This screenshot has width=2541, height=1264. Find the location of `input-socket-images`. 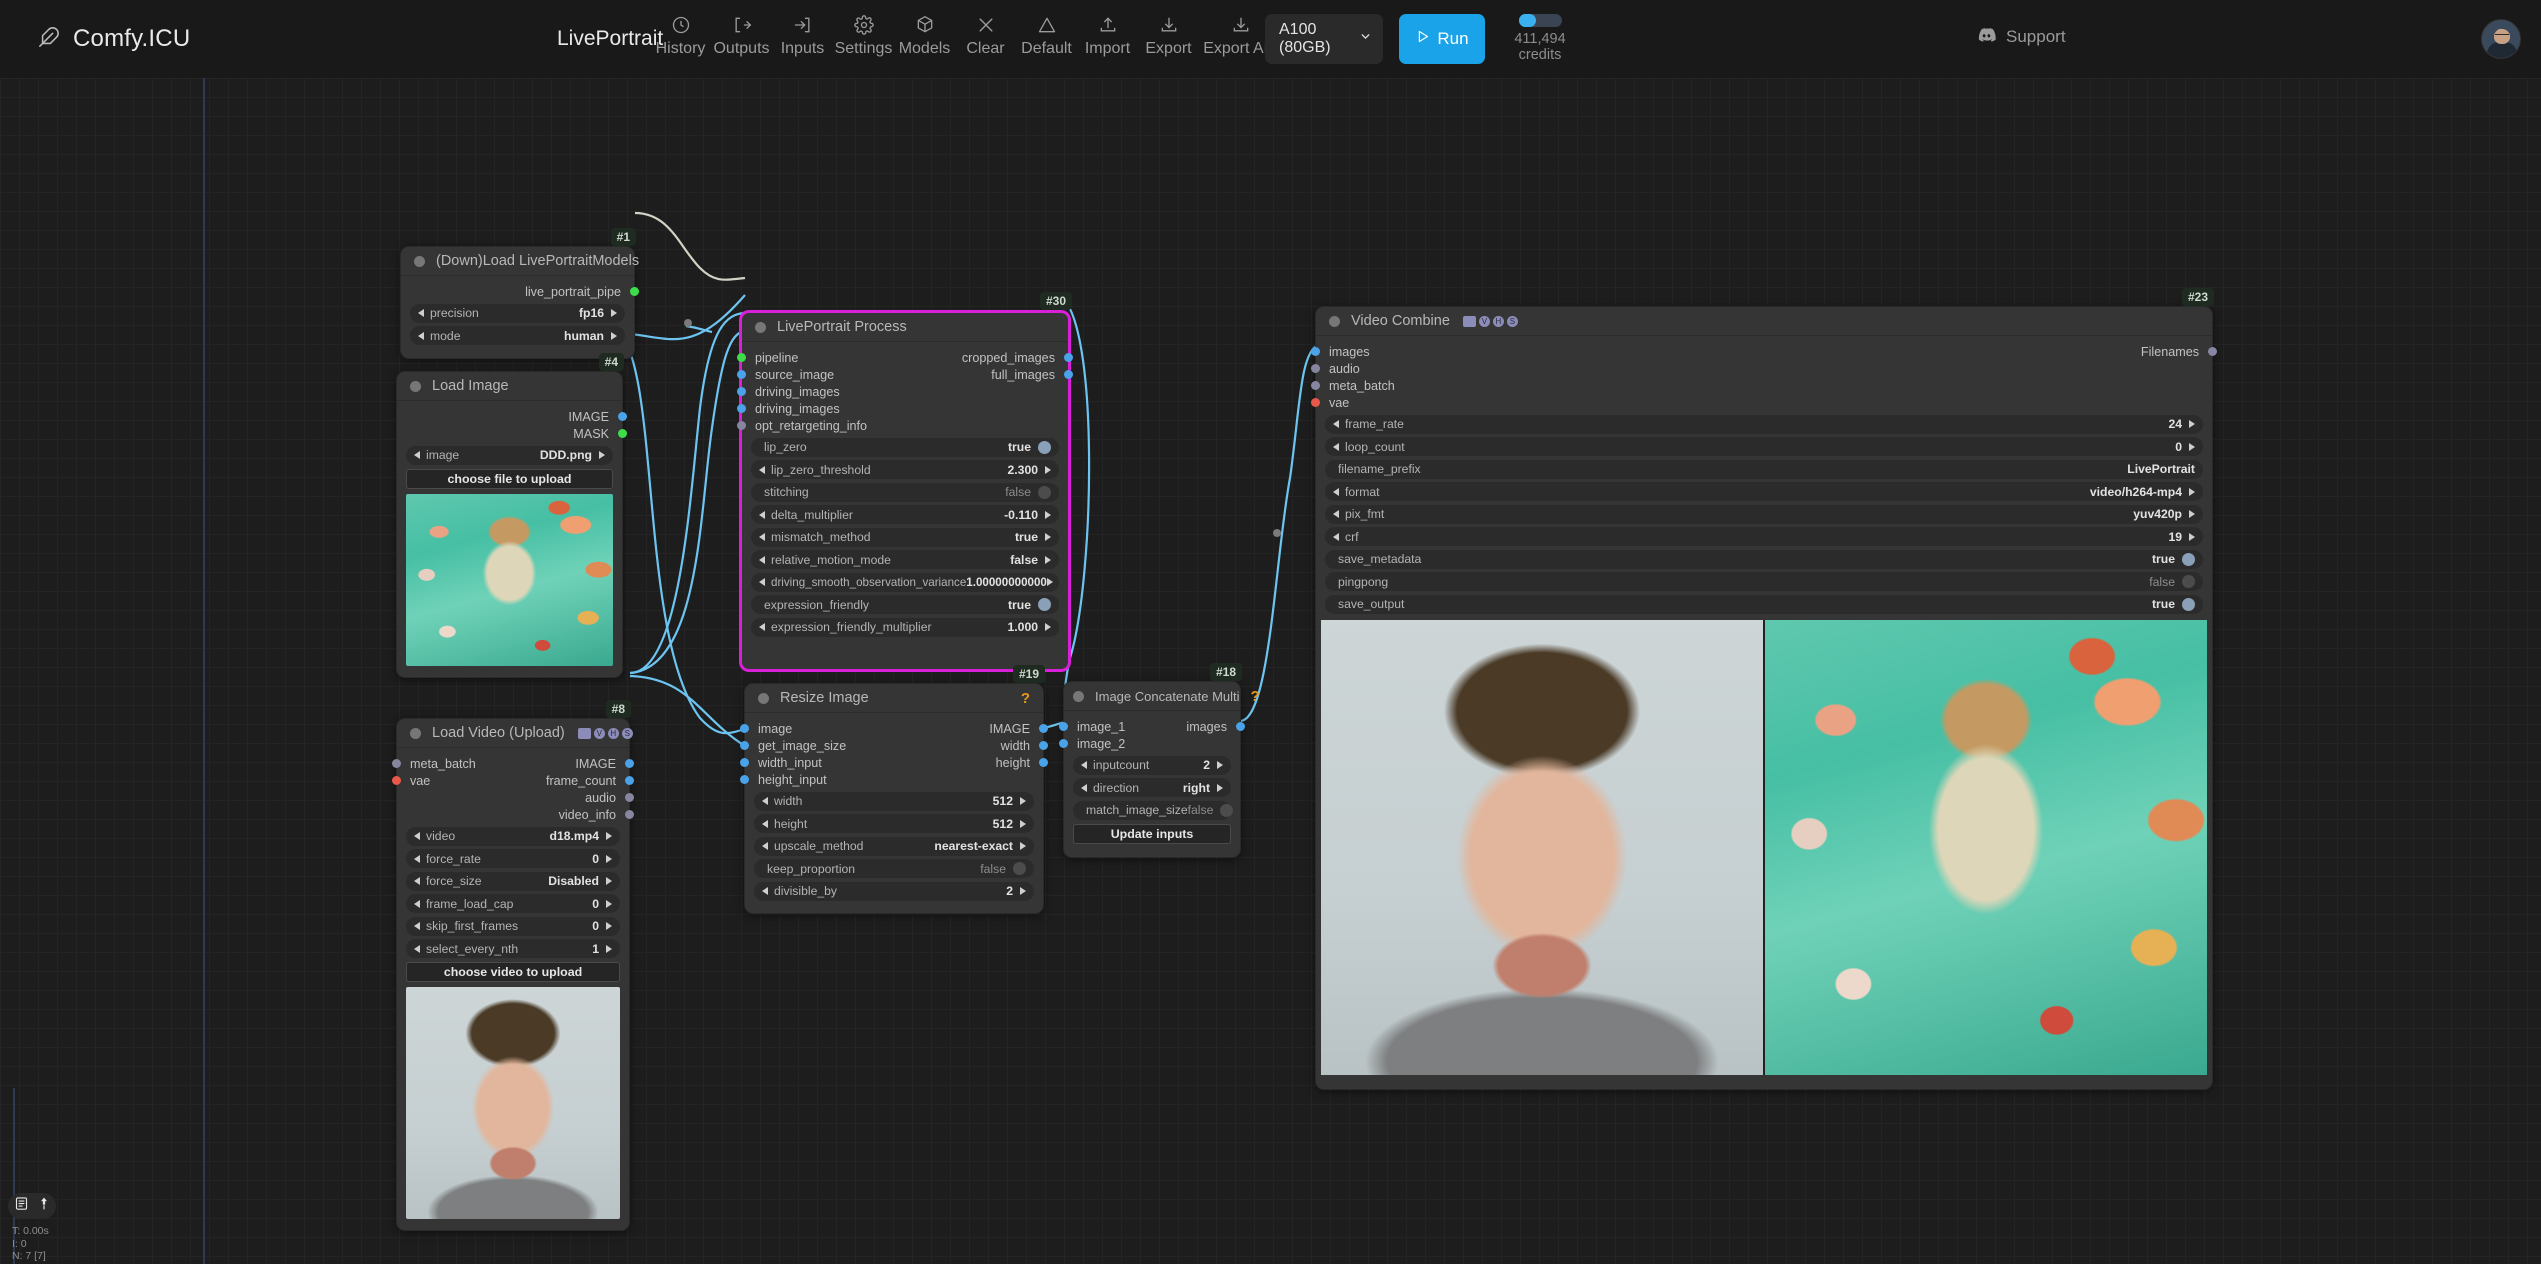

input-socket-images is located at coordinates (1315, 351).